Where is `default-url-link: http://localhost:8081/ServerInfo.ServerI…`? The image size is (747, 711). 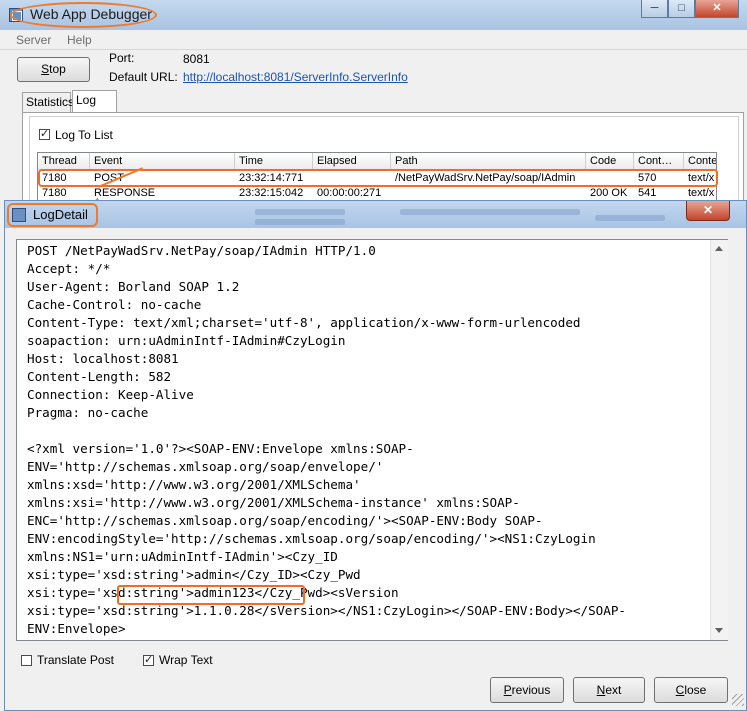 default-url-link: http://localhost:8081/ServerInfo.ServerI… is located at coordinates (295, 77).